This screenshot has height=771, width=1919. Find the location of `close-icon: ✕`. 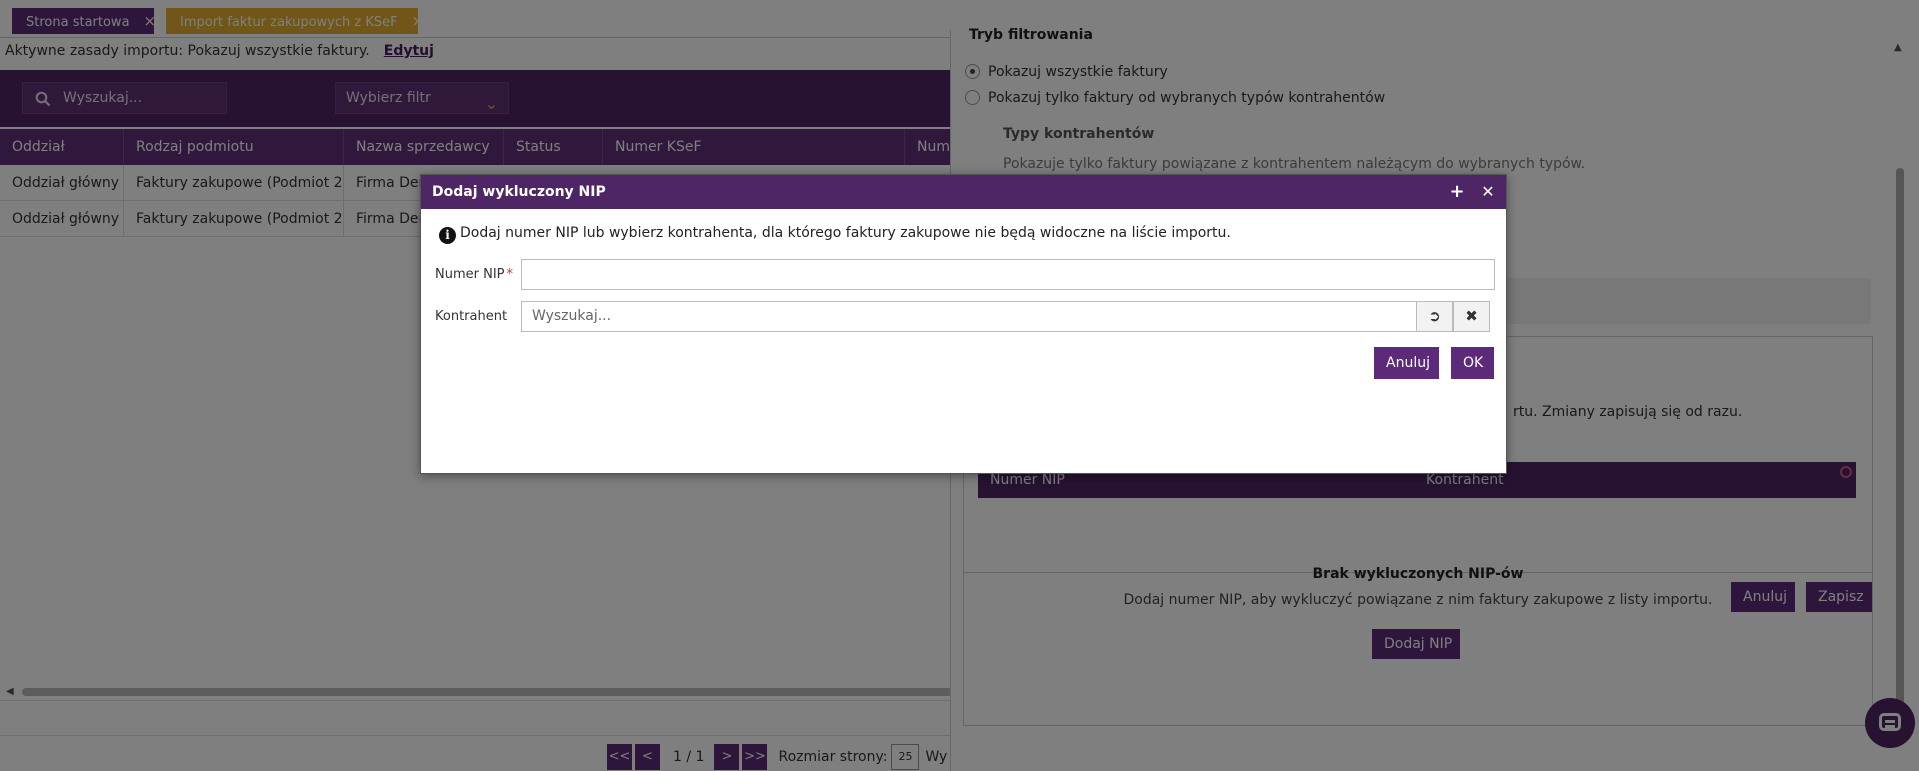

close-icon: ✕ is located at coordinates (1488, 192).